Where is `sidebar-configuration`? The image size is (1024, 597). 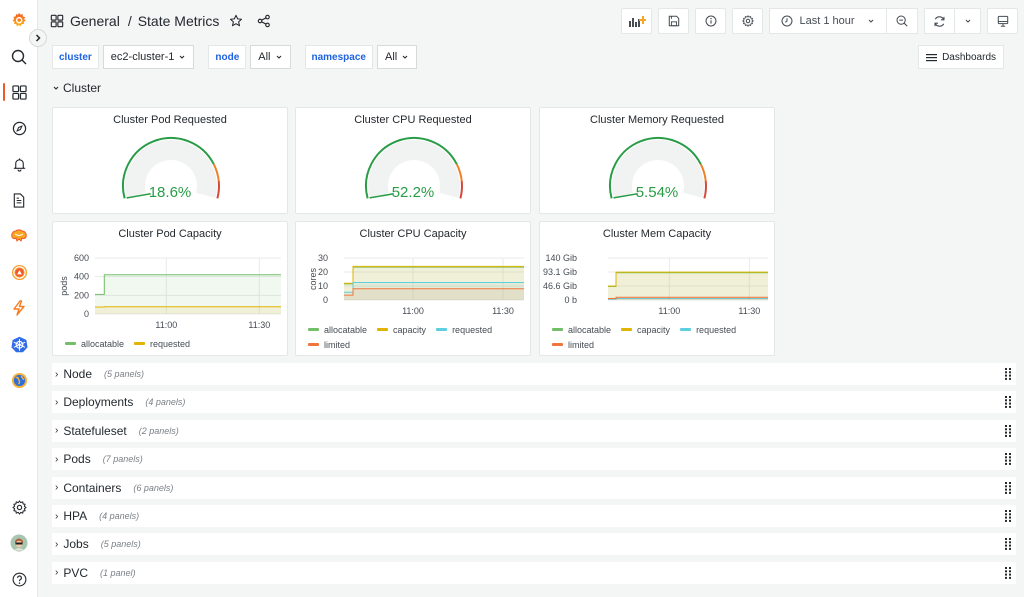
sidebar-configuration is located at coordinates (19, 507).